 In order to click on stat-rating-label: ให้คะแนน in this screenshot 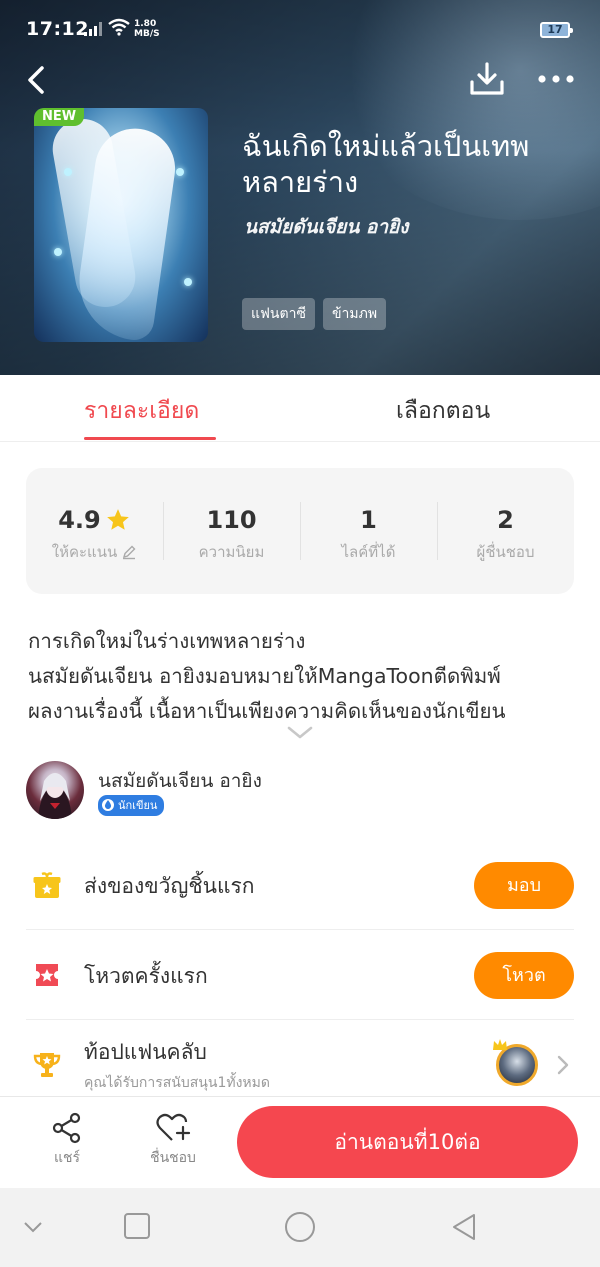, I will do `click(84, 552)`.